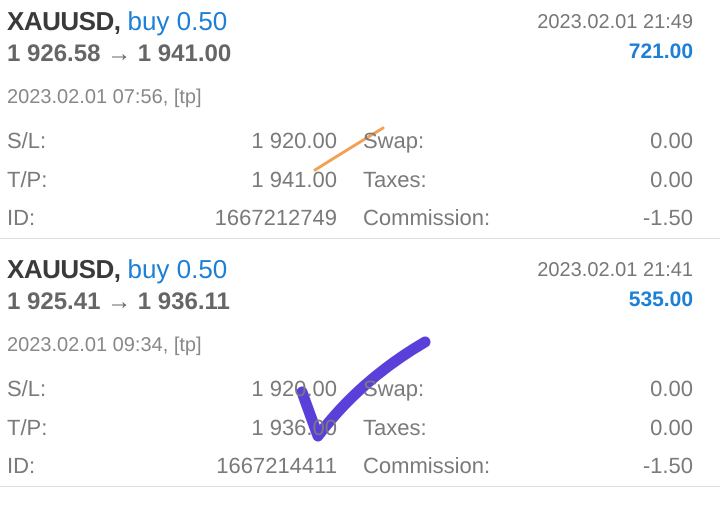  What do you see at coordinates (615, 270) in the screenshot?
I see `close-time: 2023.02.01 21:41` at bounding box center [615, 270].